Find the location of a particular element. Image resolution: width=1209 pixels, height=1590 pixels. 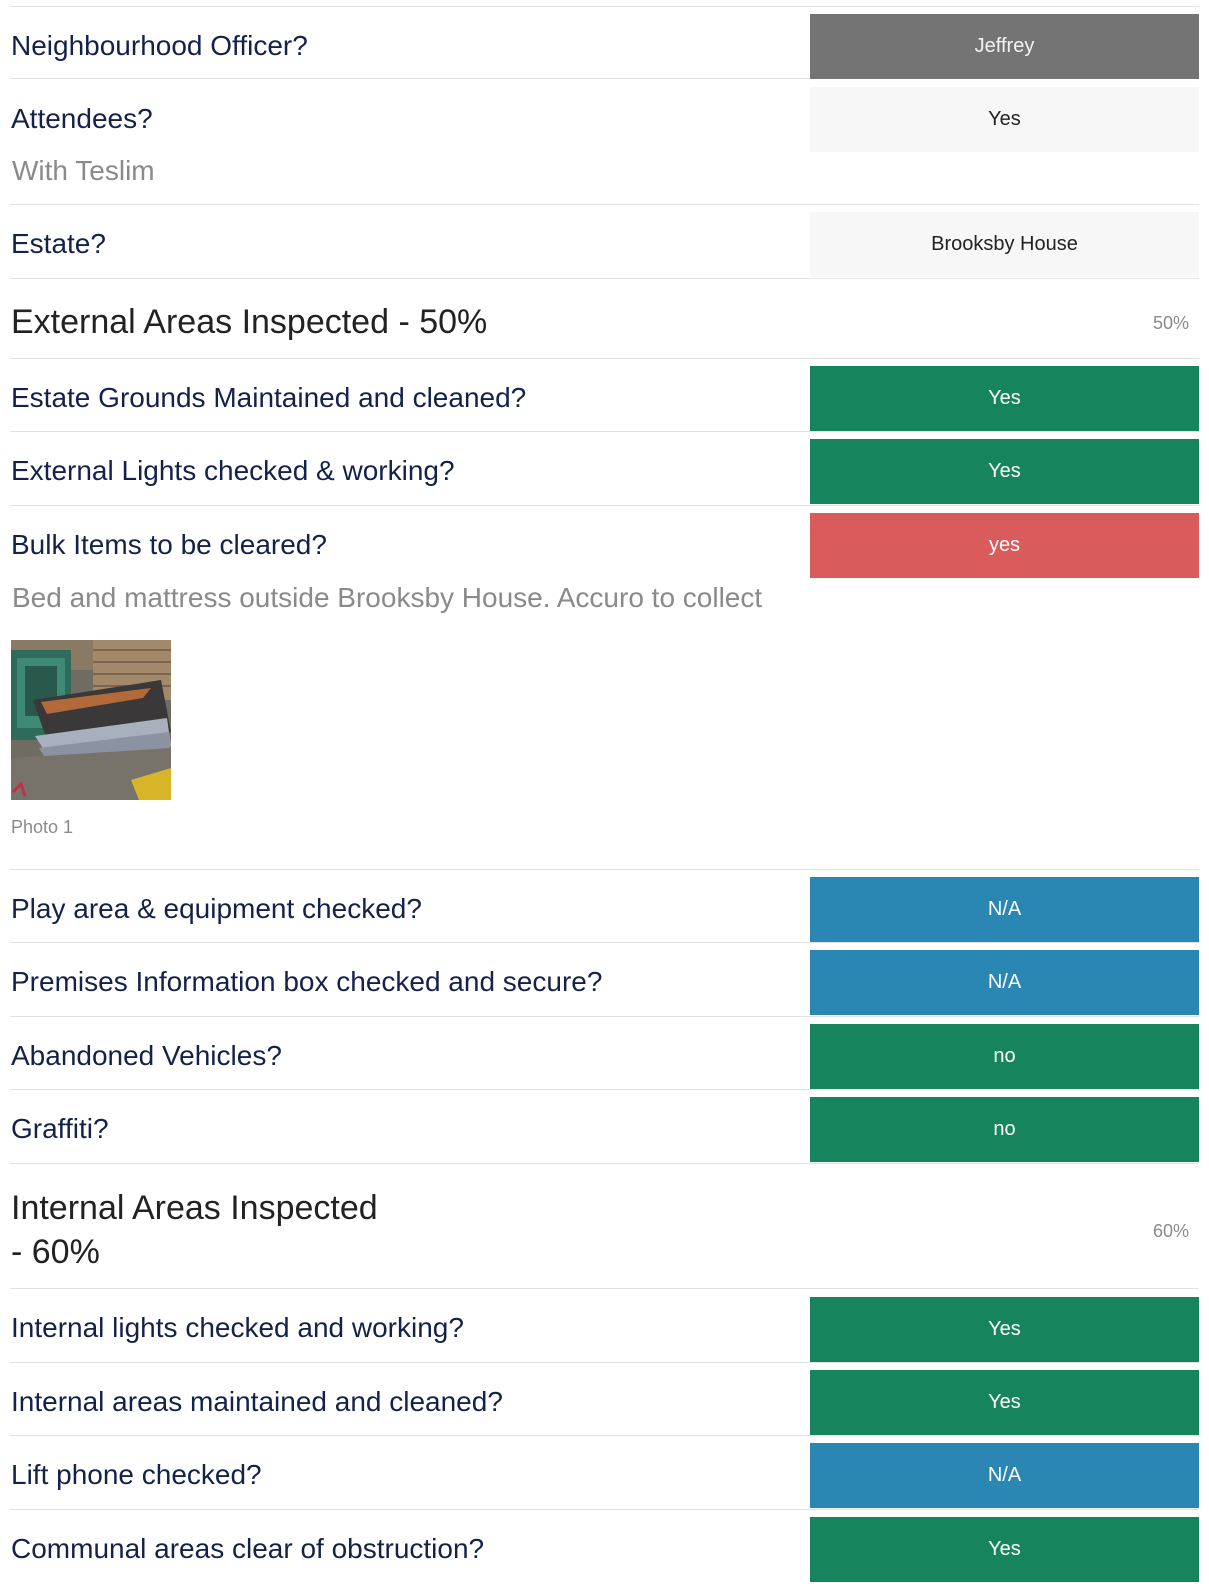

section-external-areas: External Areas Inspected - 50% 50% is located at coordinates (604, 319).